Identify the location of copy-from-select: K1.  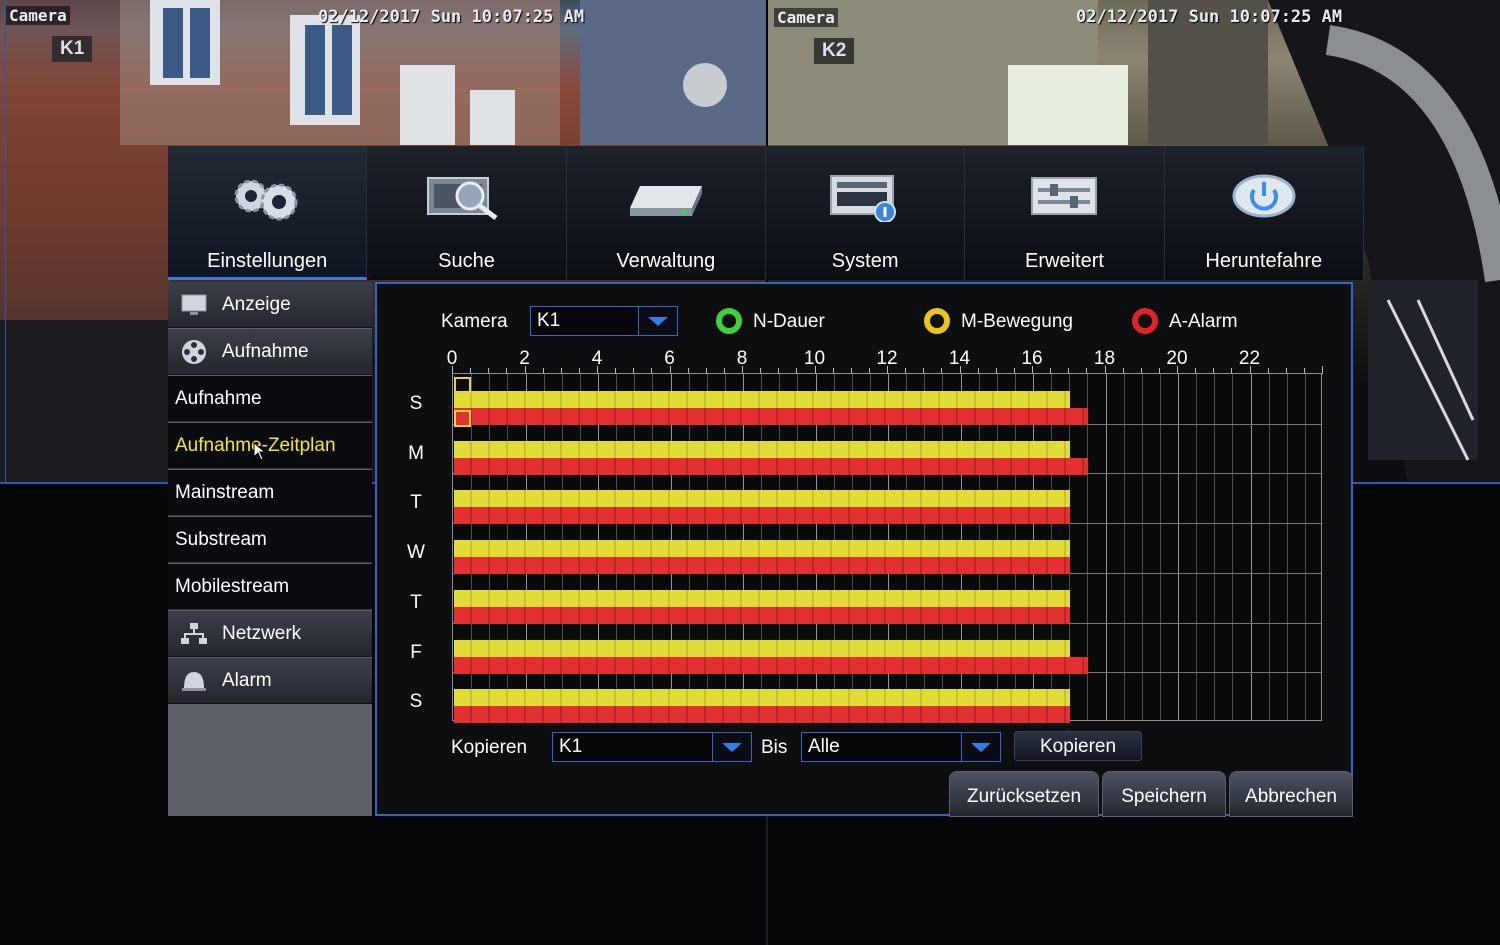
(652, 747).